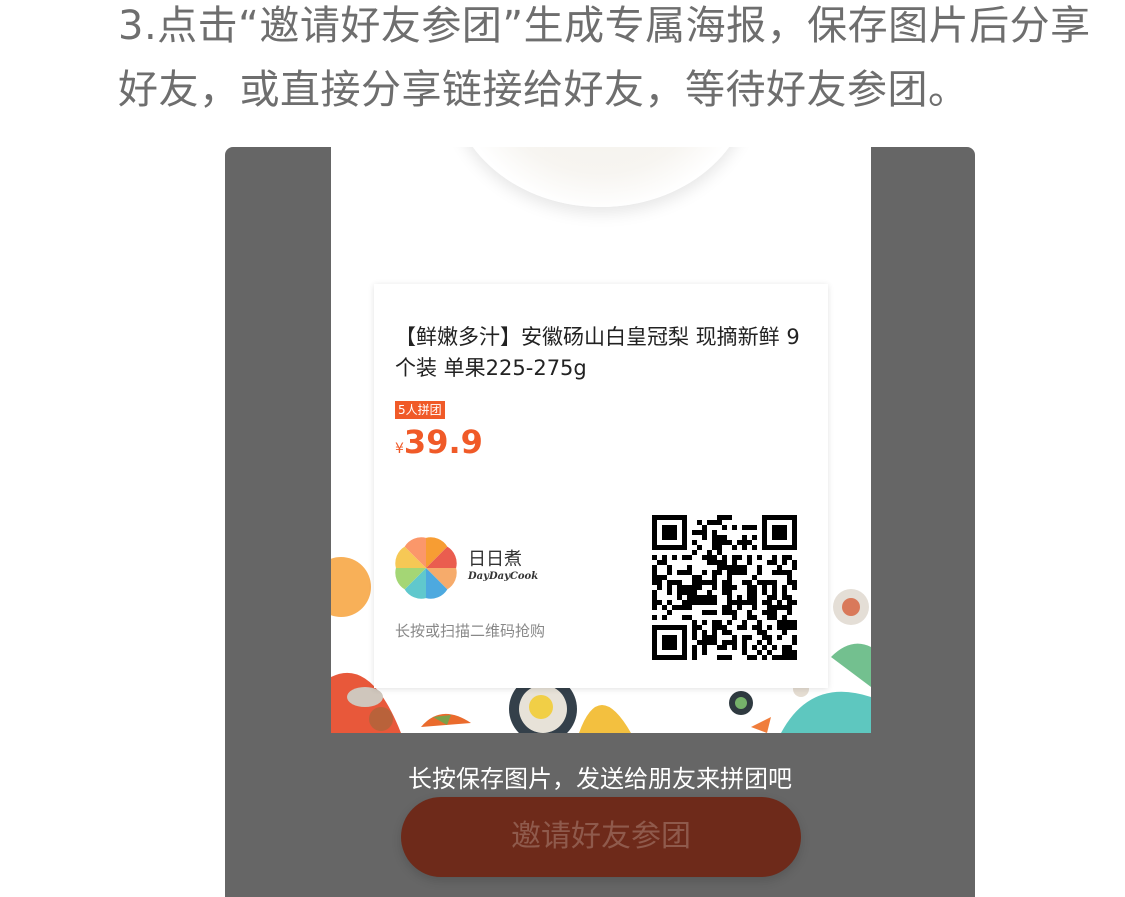 The image size is (1125, 897). Describe the element at coordinates (495, 559) in the screenshot. I see `brand-name: 日日煮` at that location.